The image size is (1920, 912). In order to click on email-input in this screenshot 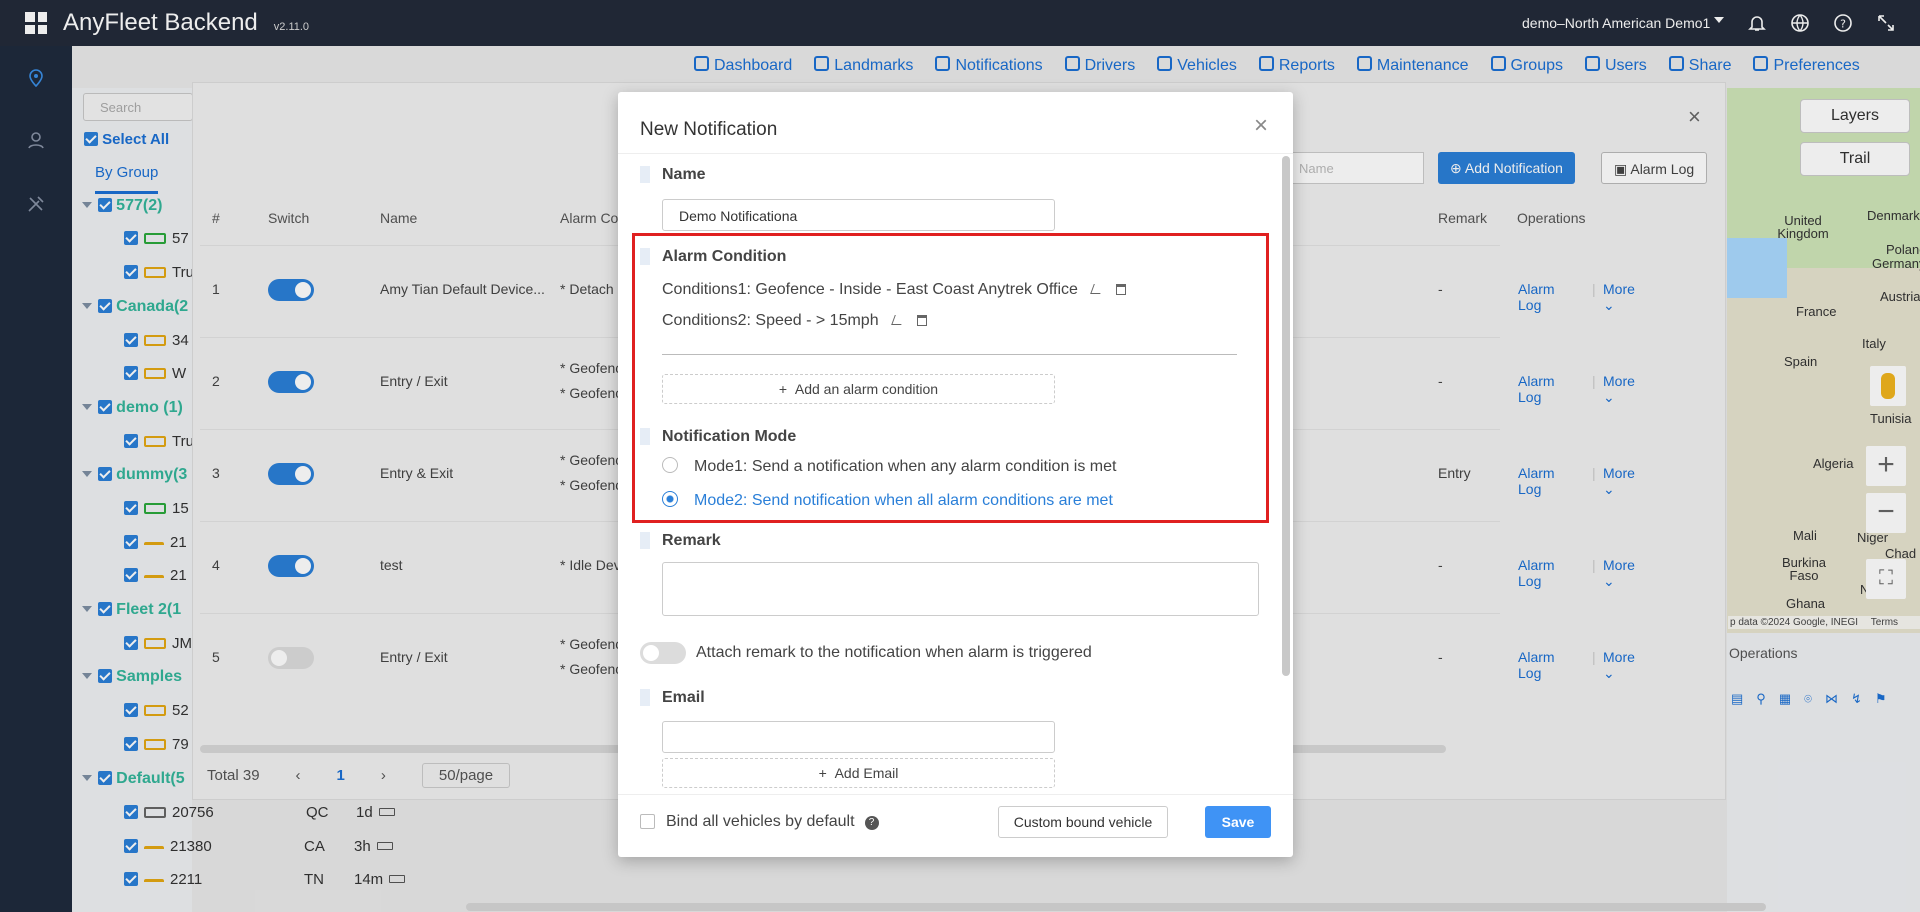, I will do `click(858, 737)`.